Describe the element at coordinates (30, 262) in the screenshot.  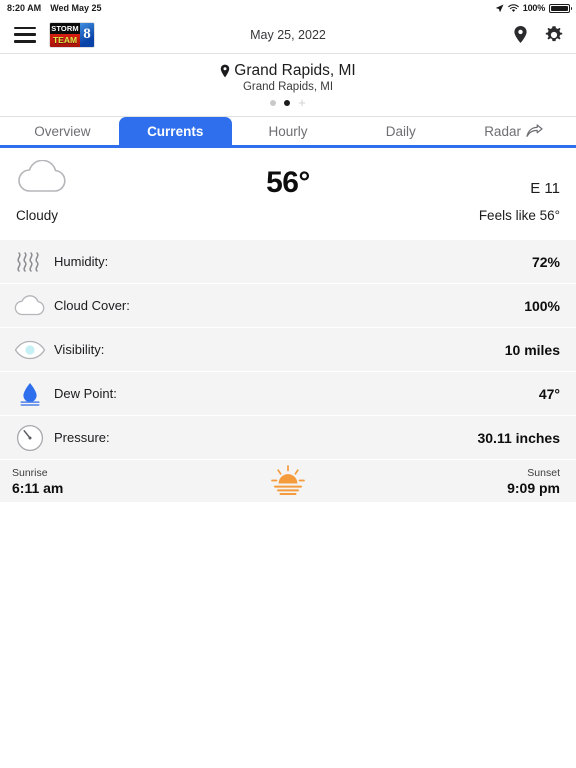
I see `humidity-waves-icon` at that location.